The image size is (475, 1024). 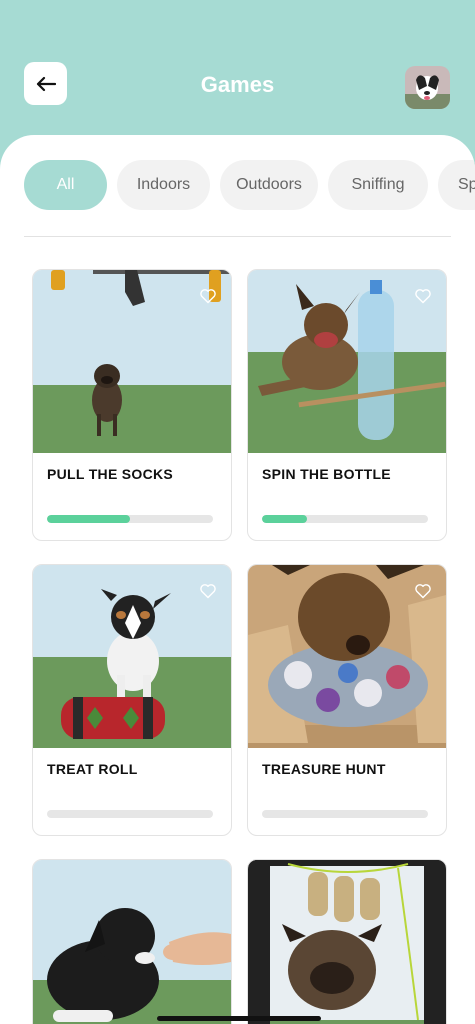 What do you see at coordinates (427, 87) in the screenshot?
I see `profile-avatar` at bounding box center [427, 87].